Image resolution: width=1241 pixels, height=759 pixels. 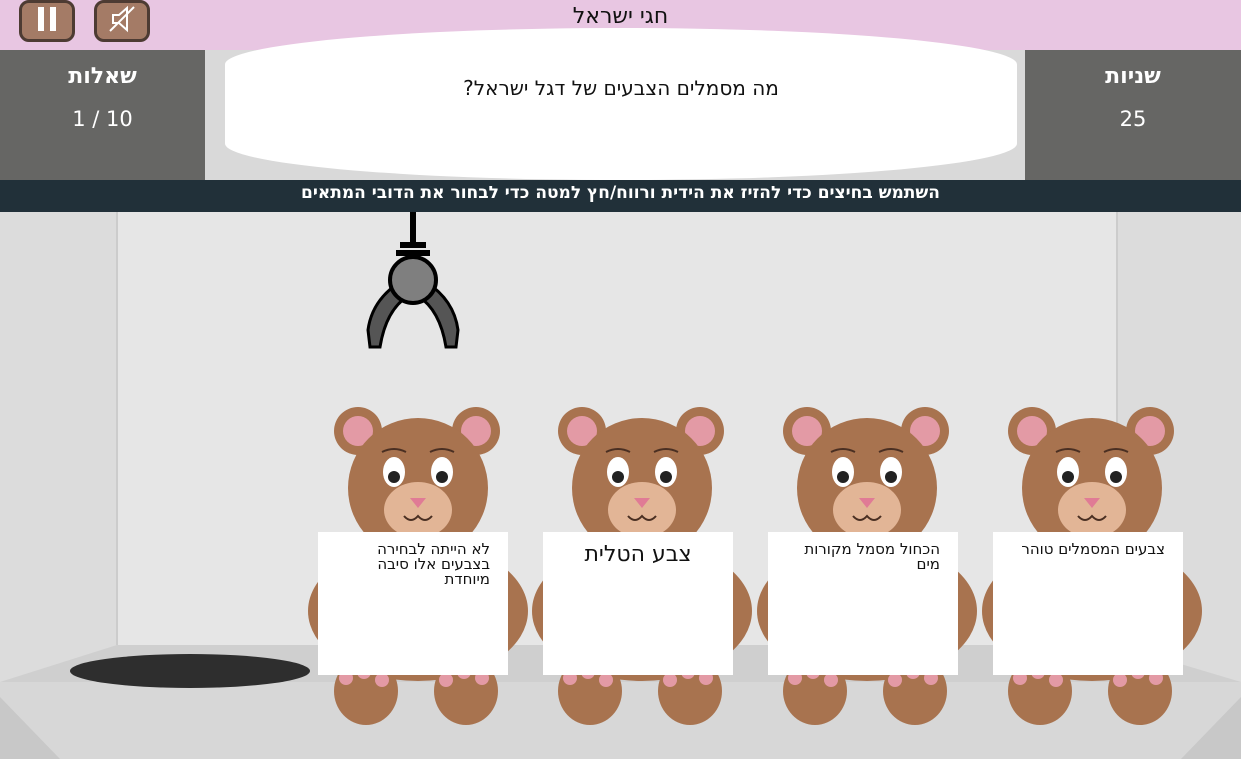 I want to click on answer-sign-1: לא הייתה לבחירה בצבעים אלו סיבה מיוחדת, so click(x=413, y=603).